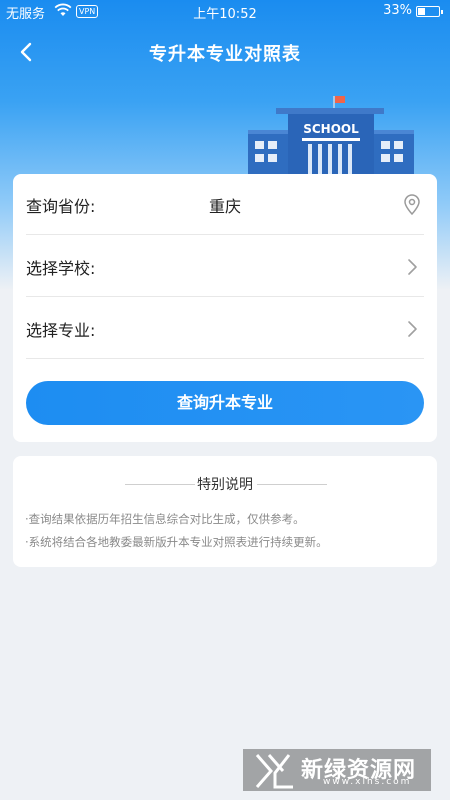 The height and width of the screenshot is (800, 450). What do you see at coordinates (412, 205) in the screenshot?
I see `location-pin-icon` at bounding box center [412, 205].